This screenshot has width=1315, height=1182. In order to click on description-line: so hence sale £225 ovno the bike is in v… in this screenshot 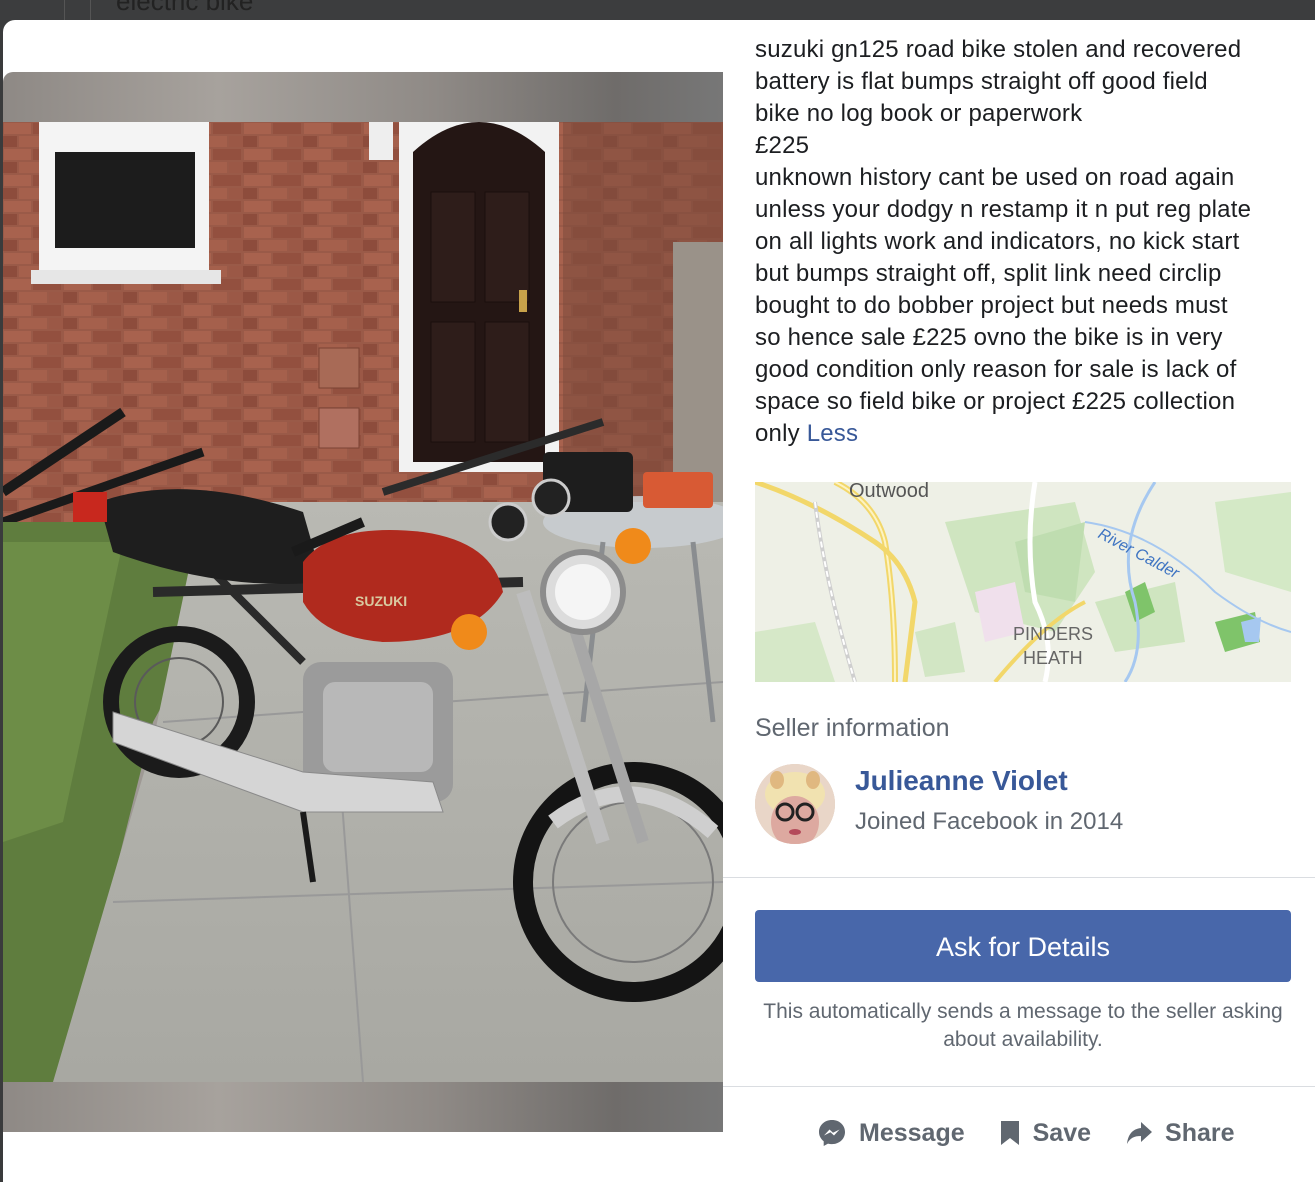, I will do `click(989, 337)`.